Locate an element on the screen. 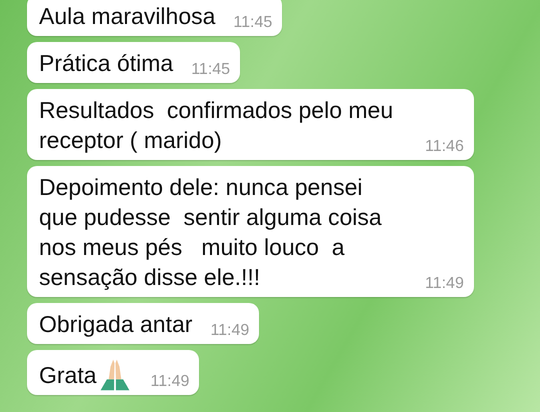 This screenshot has height=412, width=540. message-text: Obrigada antar is located at coordinates (115, 324).